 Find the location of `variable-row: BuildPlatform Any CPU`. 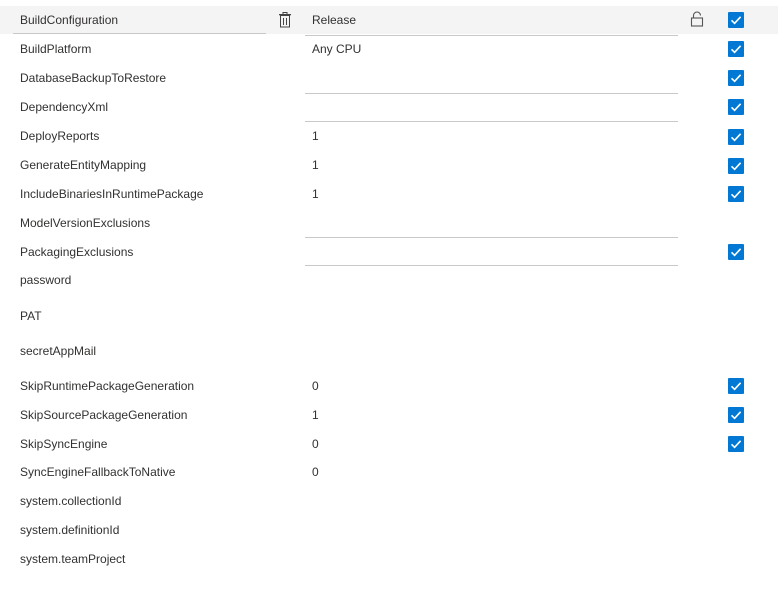

variable-row: BuildPlatform Any CPU is located at coordinates (389, 49).